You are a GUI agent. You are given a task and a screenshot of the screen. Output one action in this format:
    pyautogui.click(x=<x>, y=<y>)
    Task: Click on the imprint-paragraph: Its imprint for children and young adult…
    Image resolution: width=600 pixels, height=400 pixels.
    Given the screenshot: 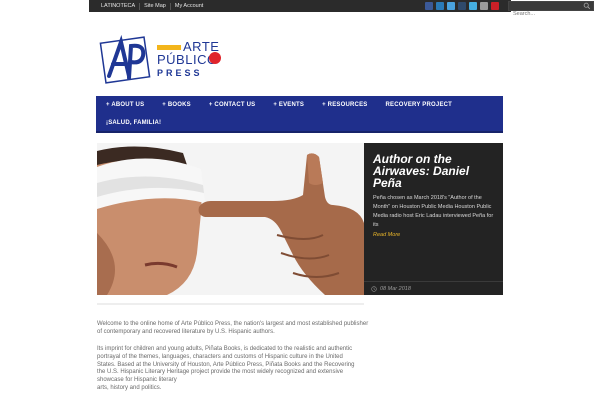 What is the action you would take?
    pyautogui.click(x=233, y=369)
    